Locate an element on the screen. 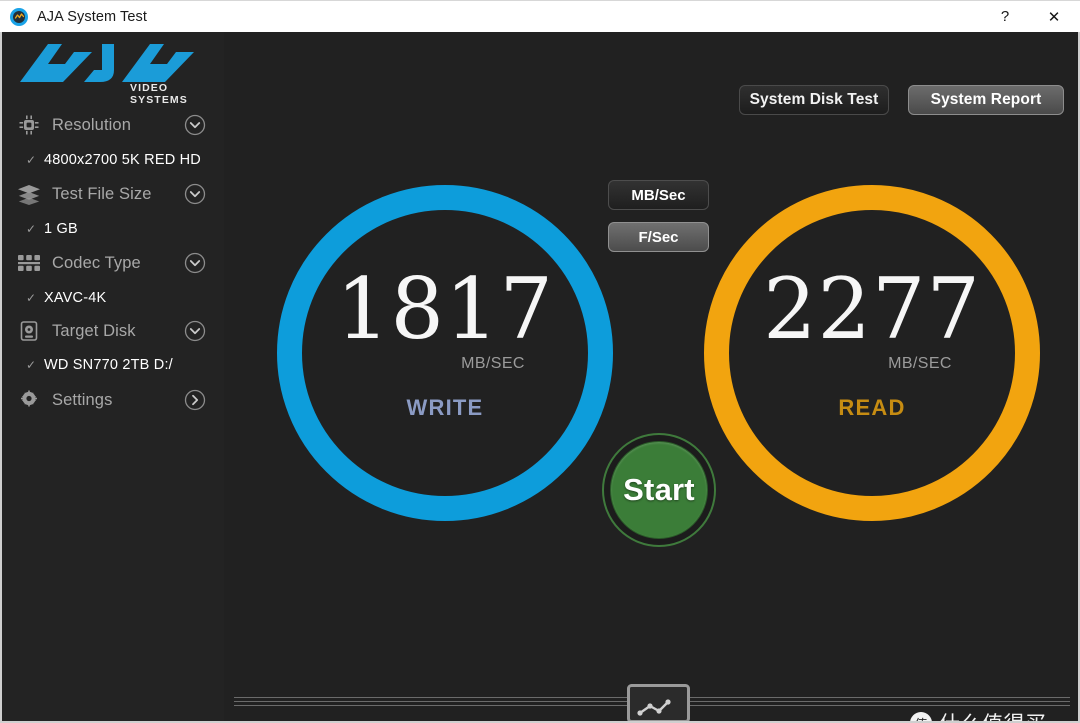  read-gauge-caption: READ is located at coordinates (872, 407).